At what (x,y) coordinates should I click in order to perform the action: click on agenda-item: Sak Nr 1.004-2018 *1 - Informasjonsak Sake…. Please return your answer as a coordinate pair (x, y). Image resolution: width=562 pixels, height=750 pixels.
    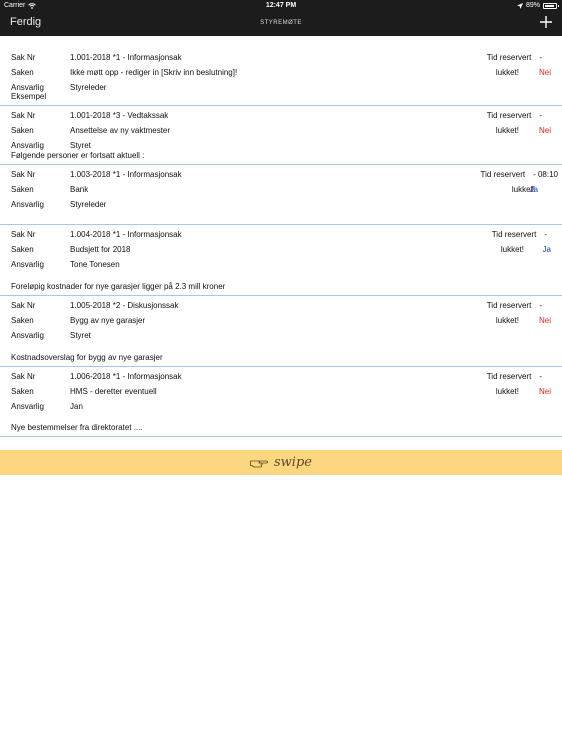
    Looking at the image, I should click on (281, 260).